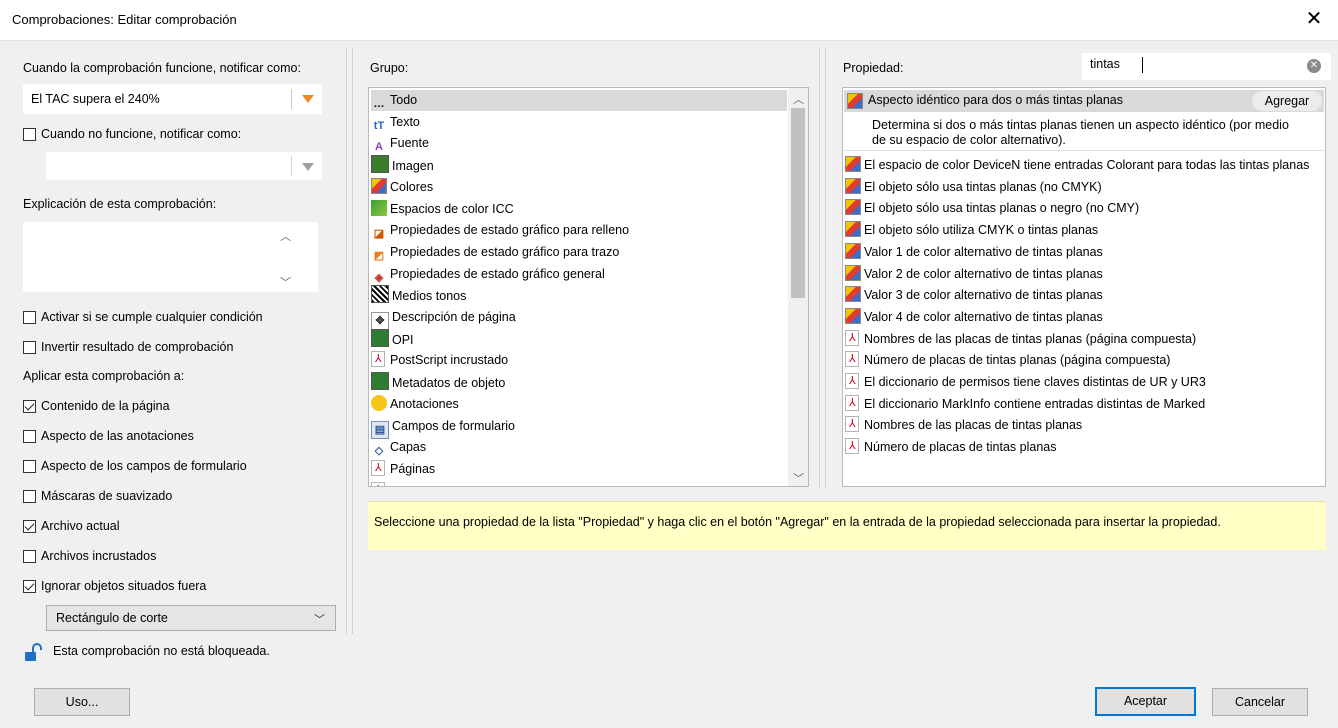 The height and width of the screenshot is (728, 1338). Describe the element at coordinates (152, 317) in the screenshot. I see `any-condition-label: Activar si se cumple cualquier condición` at that location.